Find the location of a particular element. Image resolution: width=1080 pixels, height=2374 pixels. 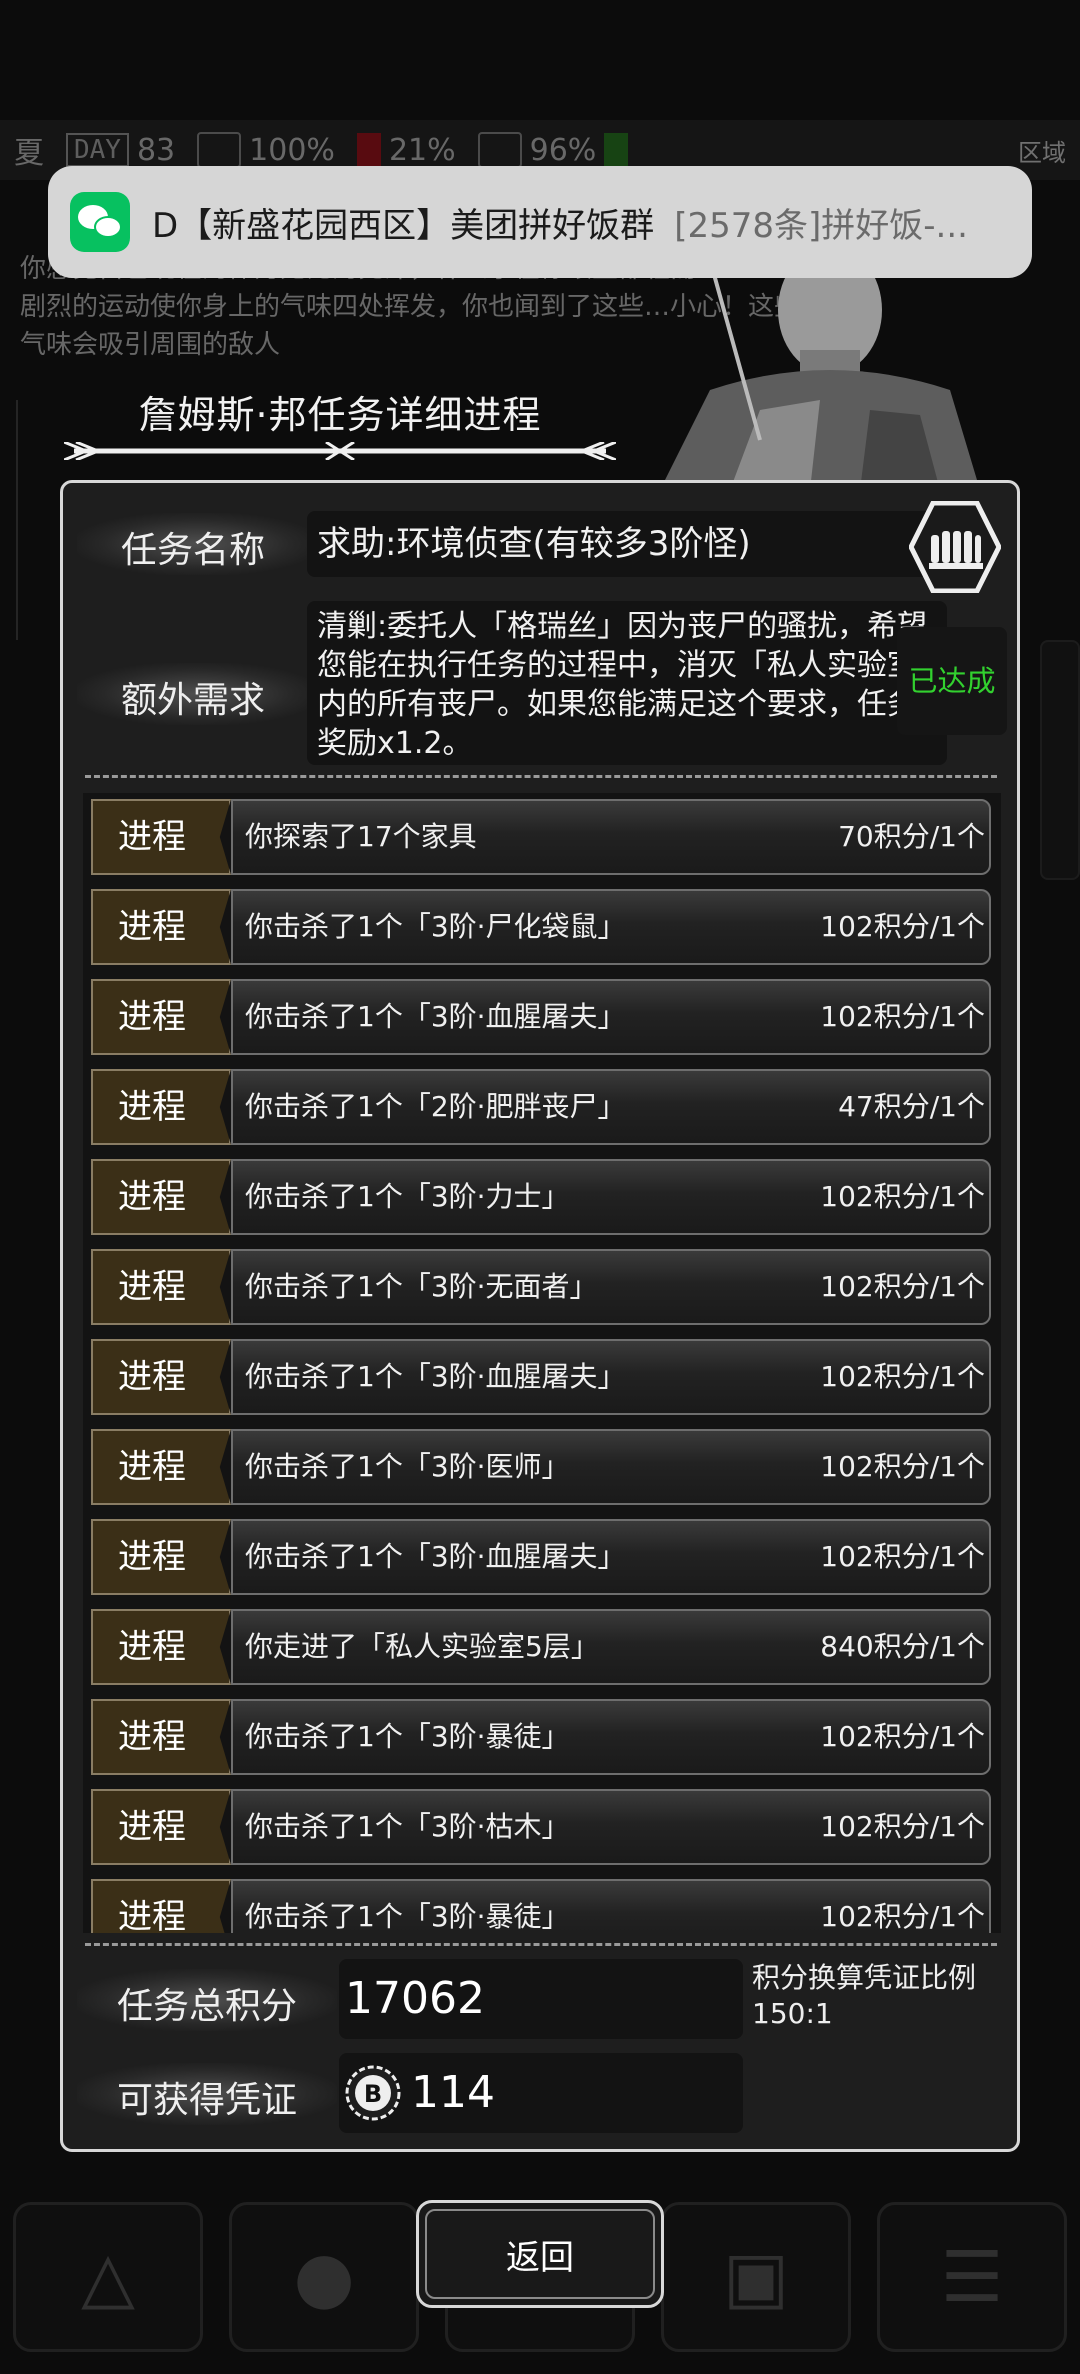

stamina-stat: 100% is located at coordinates (266, 150).